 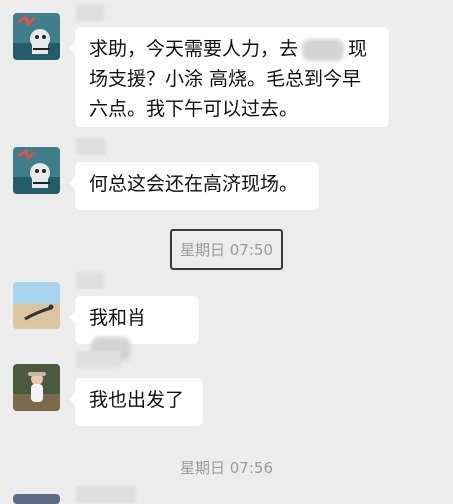 I want to click on message-line: 求助，今天需要人力，去 现, so click(x=232, y=49).